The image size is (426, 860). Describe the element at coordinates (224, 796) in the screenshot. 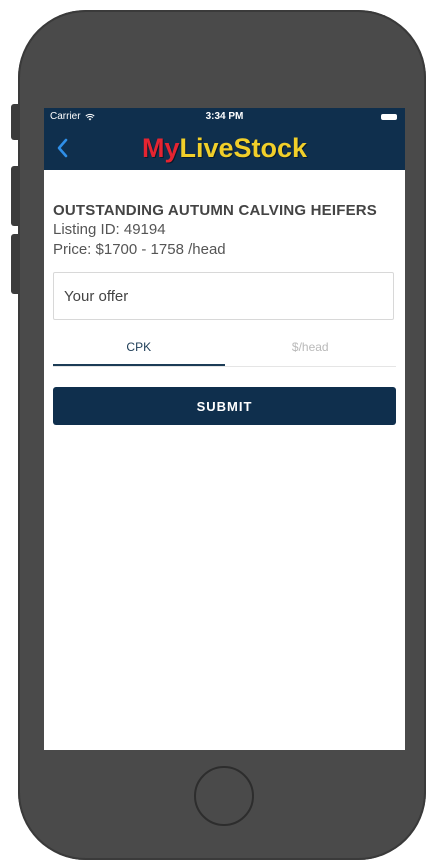

I see `home-button` at that location.